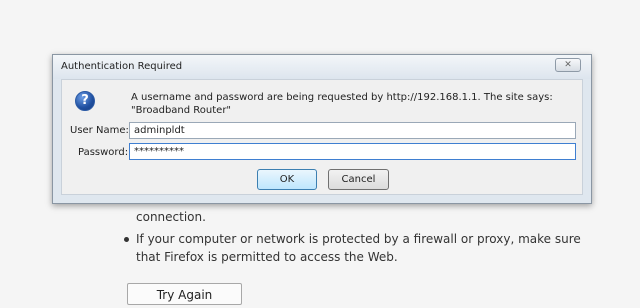 The height and width of the screenshot is (308, 640). I want to click on bullet-icon, so click(126, 239).